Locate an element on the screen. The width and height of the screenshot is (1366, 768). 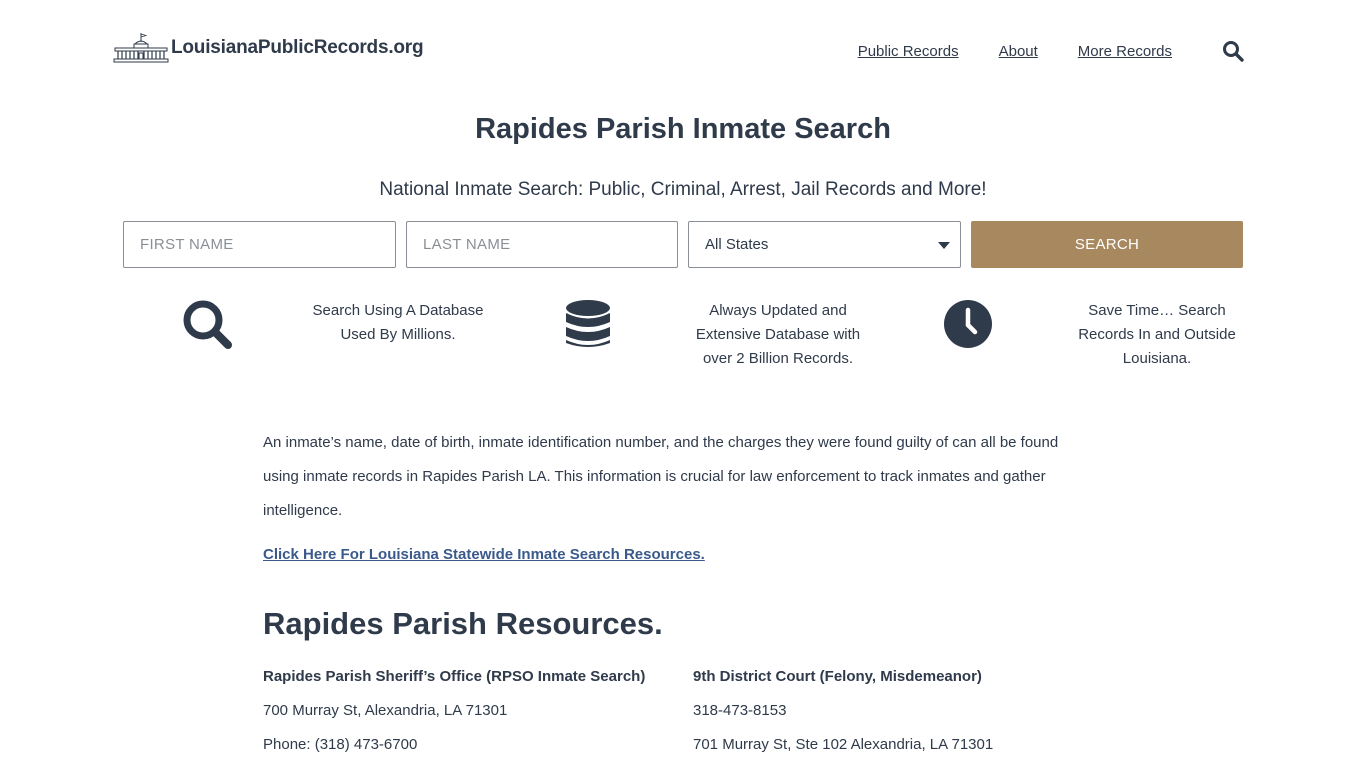
resource-phone: Phone: (318) 473-6700 is located at coordinates (340, 744).